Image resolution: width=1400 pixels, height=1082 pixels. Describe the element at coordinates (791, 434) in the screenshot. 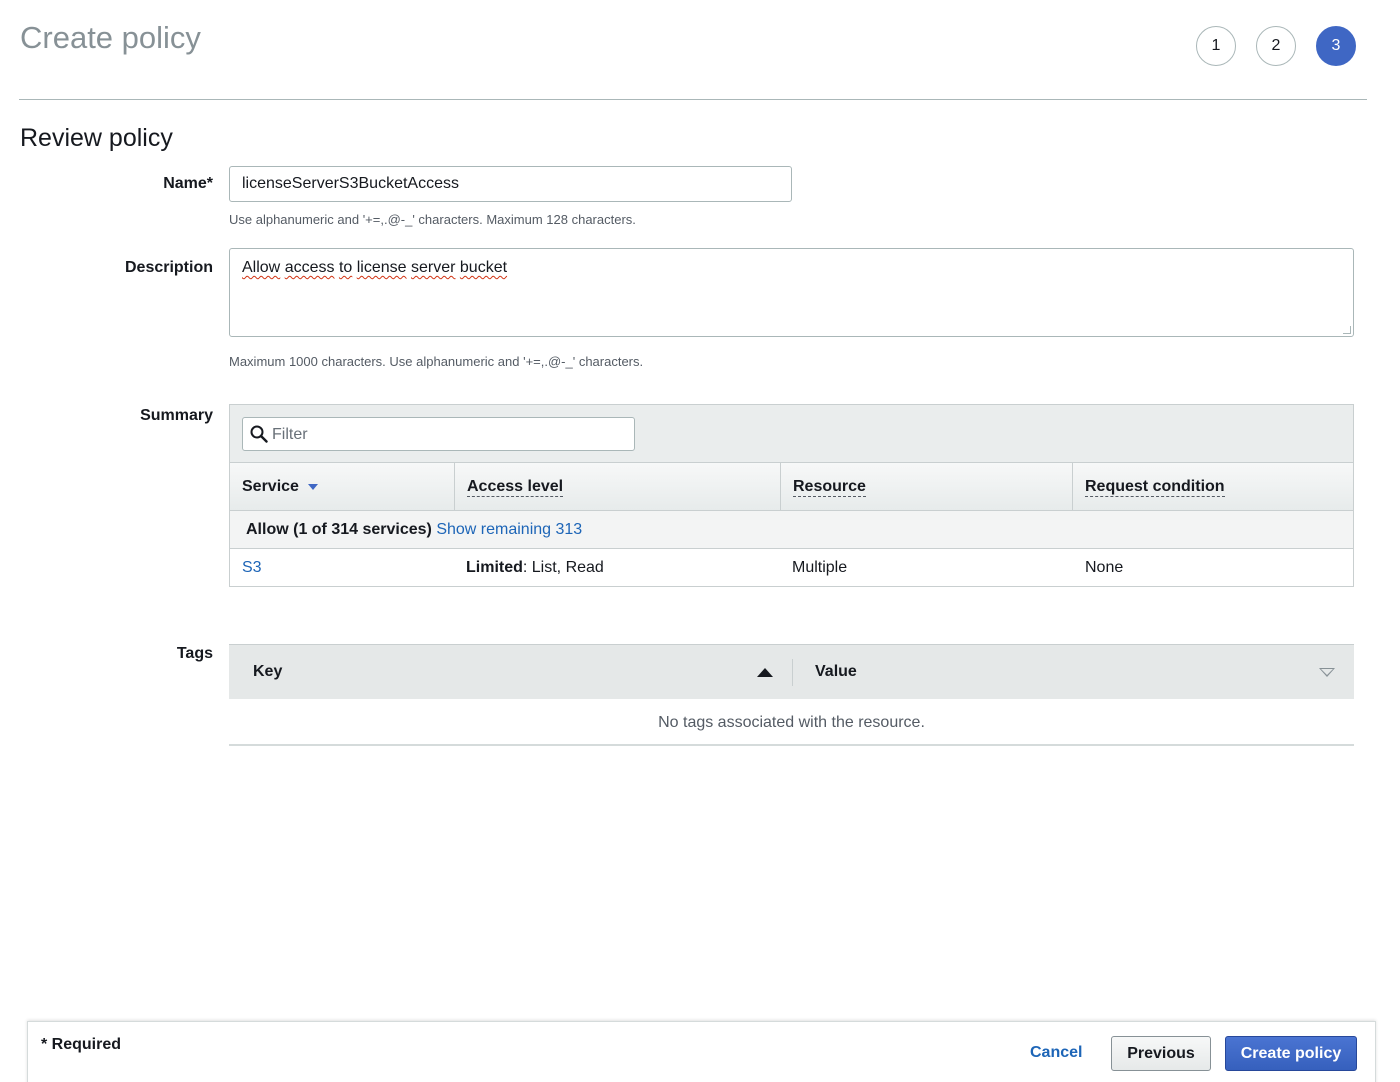

I see `summary-filter-bar: Filter` at that location.